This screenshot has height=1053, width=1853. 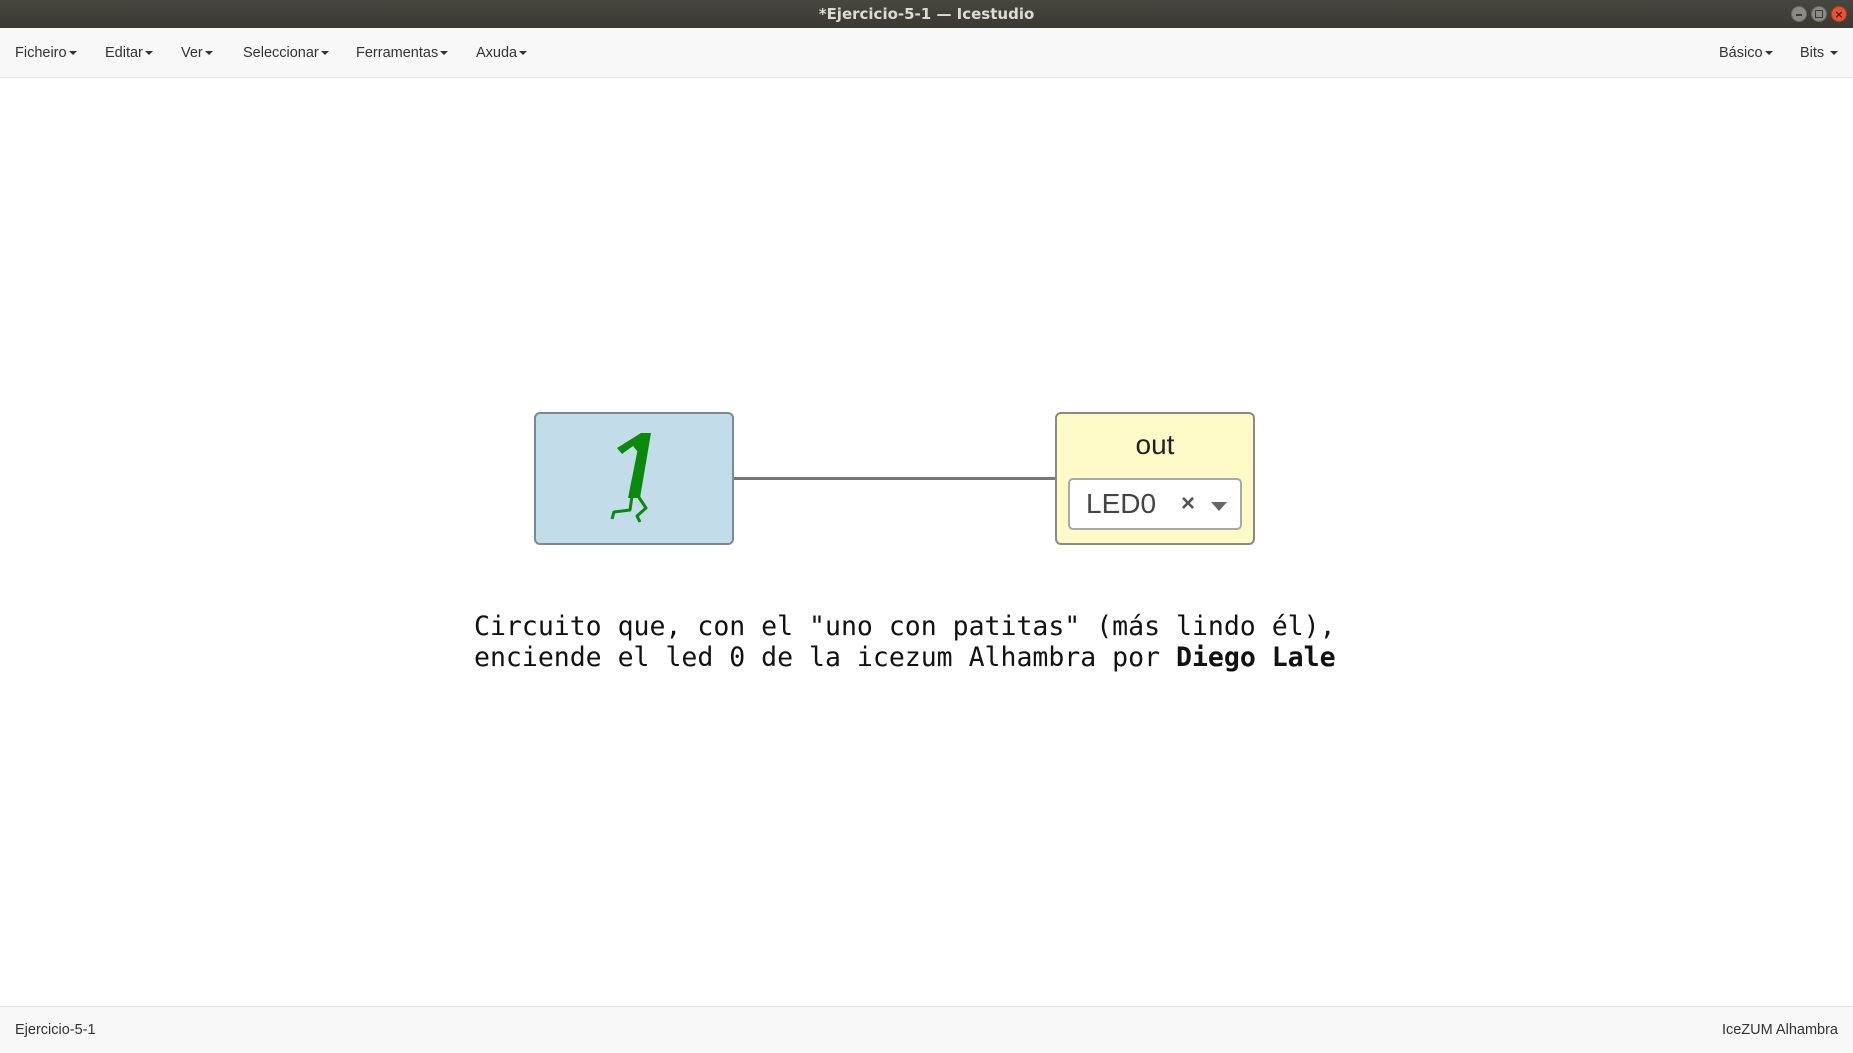 I want to click on menu-label: Axuda, so click(x=497, y=53).